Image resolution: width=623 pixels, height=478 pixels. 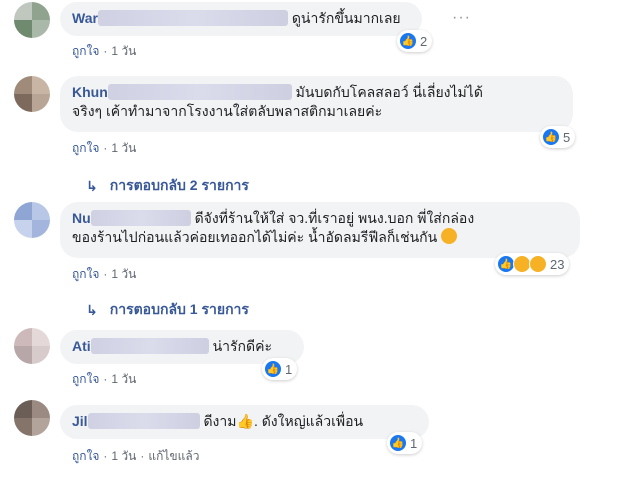 I want to click on comment-text: ดีงาม, so click(x=220, y=421).